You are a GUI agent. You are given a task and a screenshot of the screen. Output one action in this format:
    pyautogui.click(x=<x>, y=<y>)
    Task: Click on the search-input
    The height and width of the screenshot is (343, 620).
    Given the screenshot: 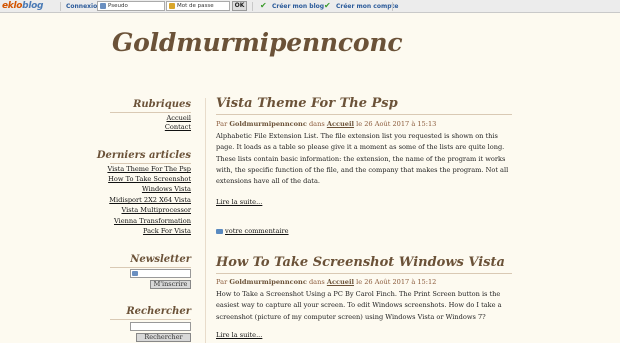 What is the action you would take?
    pyautogui.click(x=160, y=326)
    